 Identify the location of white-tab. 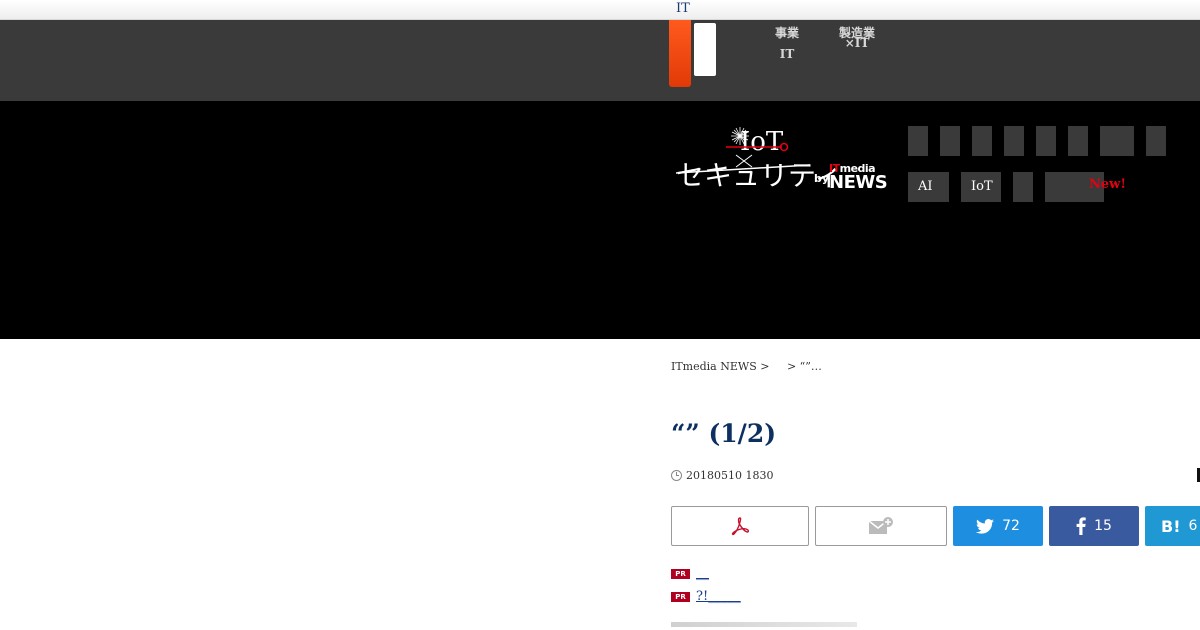
(705, 49).